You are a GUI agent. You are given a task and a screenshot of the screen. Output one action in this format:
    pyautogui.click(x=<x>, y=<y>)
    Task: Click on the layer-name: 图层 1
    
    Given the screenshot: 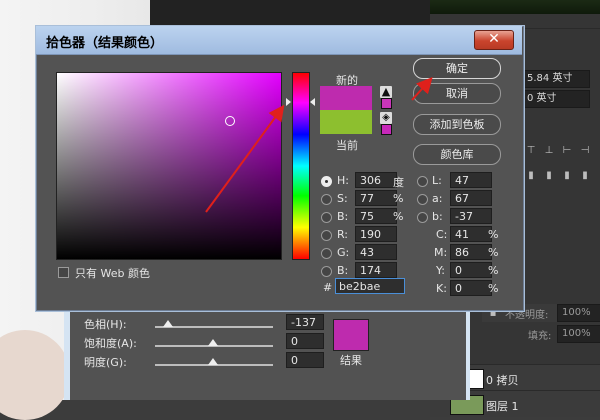 What is the action you would take?
    pyautogui.click(x=502, y=406)
    